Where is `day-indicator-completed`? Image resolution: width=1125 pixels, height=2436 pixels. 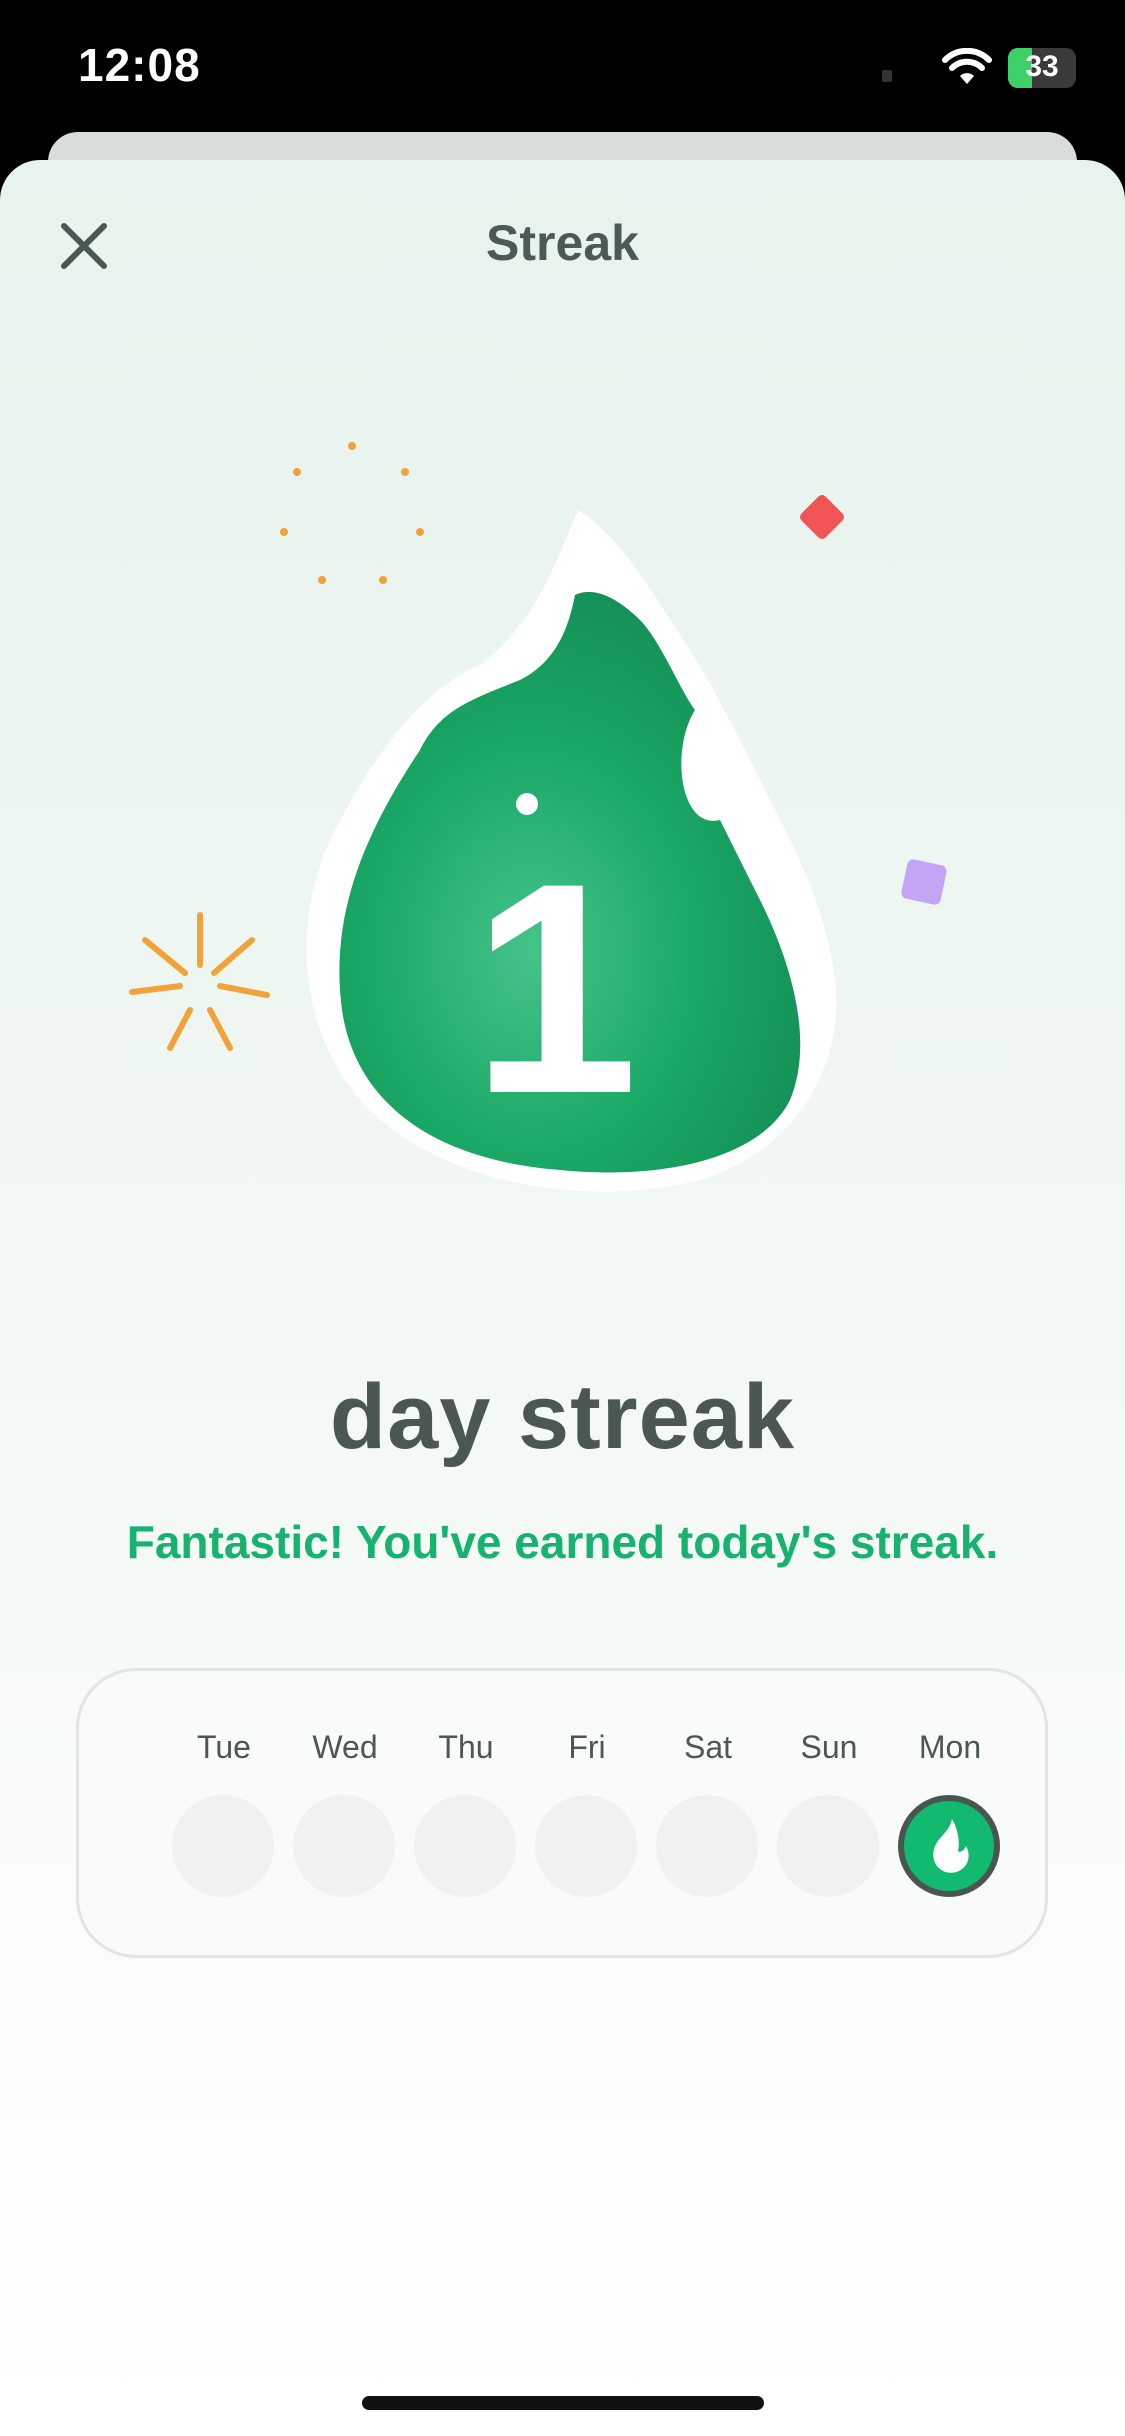 day-indicator-completed is located at coordinates (949, 1846).